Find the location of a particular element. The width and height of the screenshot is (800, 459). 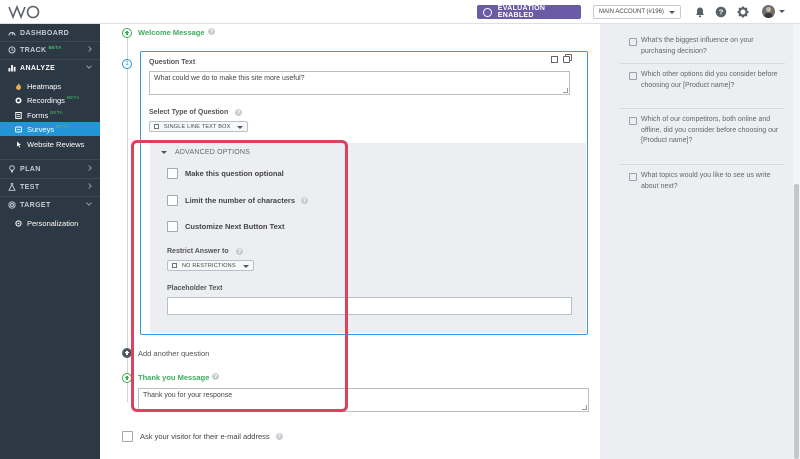

sidebar-item-heatmaps: Heatmaps is located at coordinates (50, 86).